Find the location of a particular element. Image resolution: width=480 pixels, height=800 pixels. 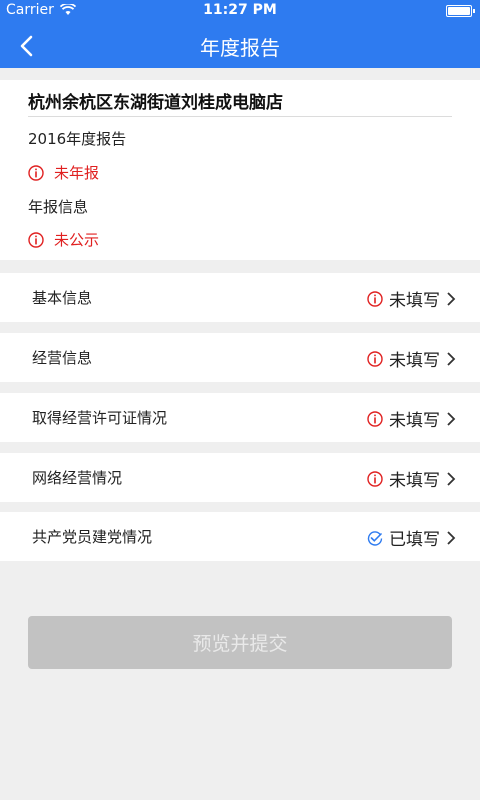

clock: 11:27 PM is located at coordinates (240, 10).